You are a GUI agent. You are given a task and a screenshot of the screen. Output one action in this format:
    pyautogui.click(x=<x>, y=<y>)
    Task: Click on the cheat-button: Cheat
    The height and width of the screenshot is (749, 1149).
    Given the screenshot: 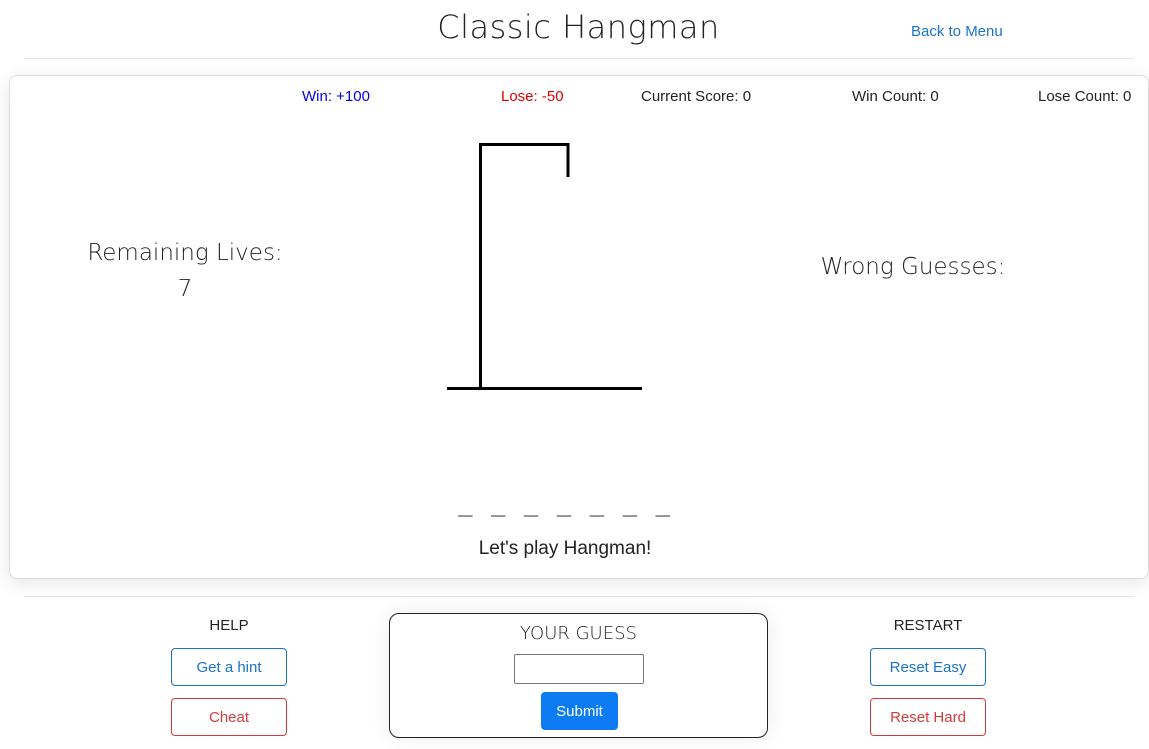 What is the action you would take?
    pyautogui.click(x=229, y=717)
    